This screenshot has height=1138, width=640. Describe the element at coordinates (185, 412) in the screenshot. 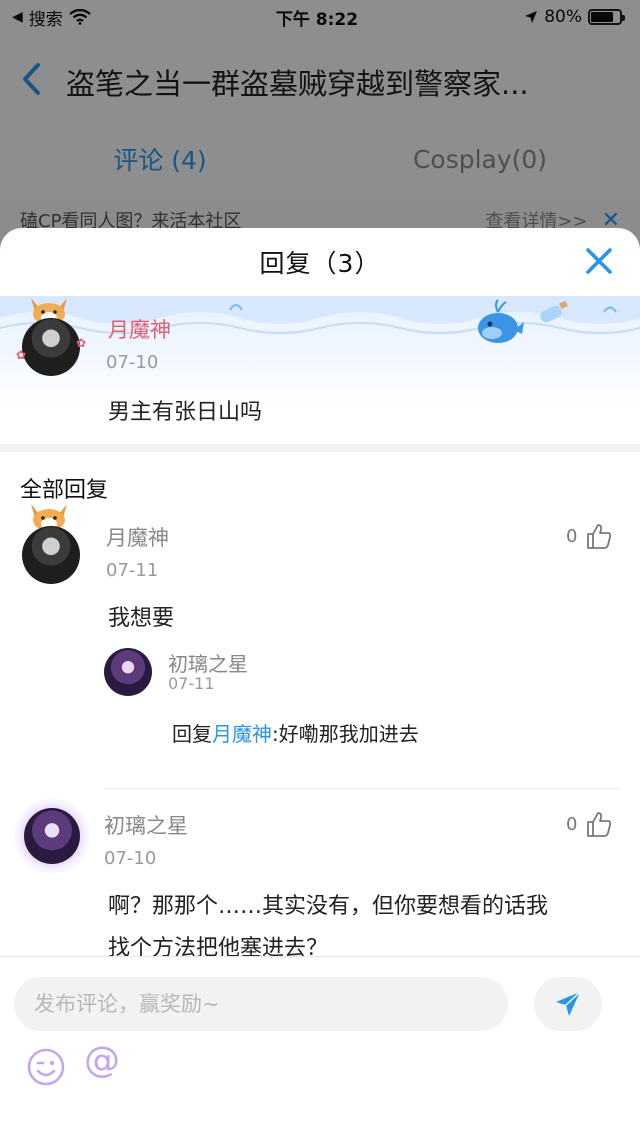

I see `comment-text: 男主有张日山吗` at that location.